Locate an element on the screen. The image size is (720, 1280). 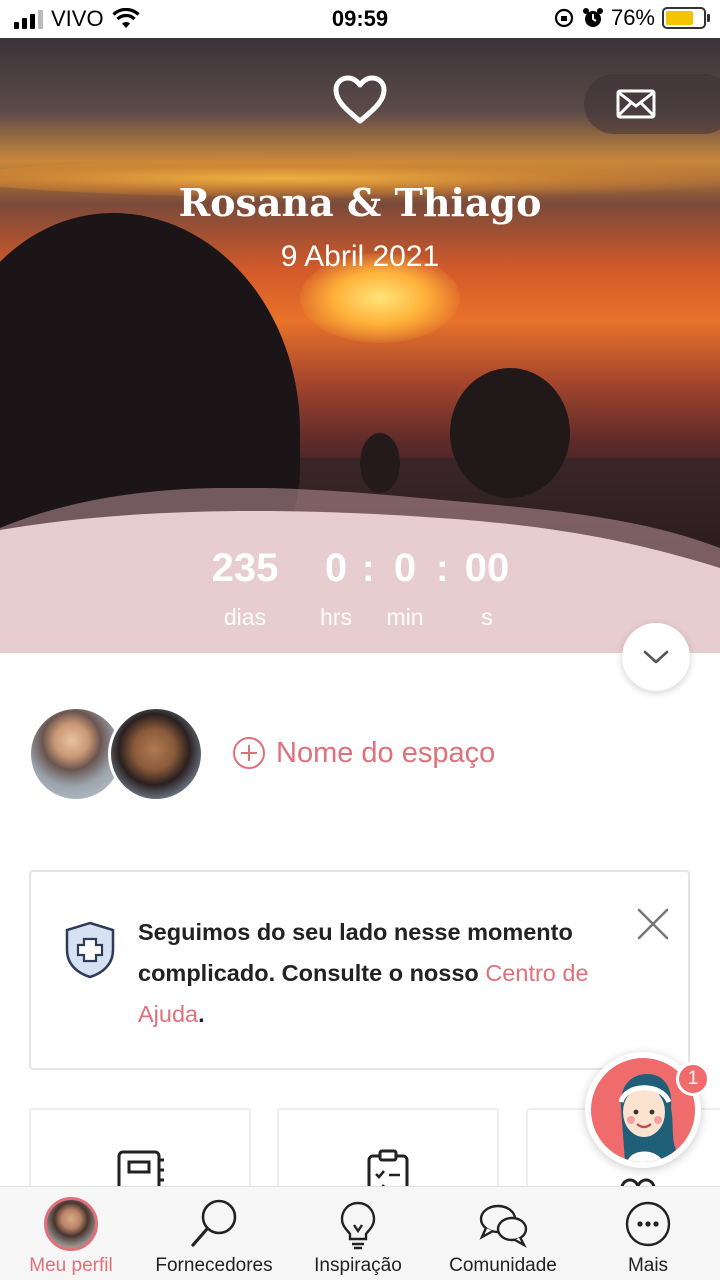
expand-button is located at coordinates (656, 657).